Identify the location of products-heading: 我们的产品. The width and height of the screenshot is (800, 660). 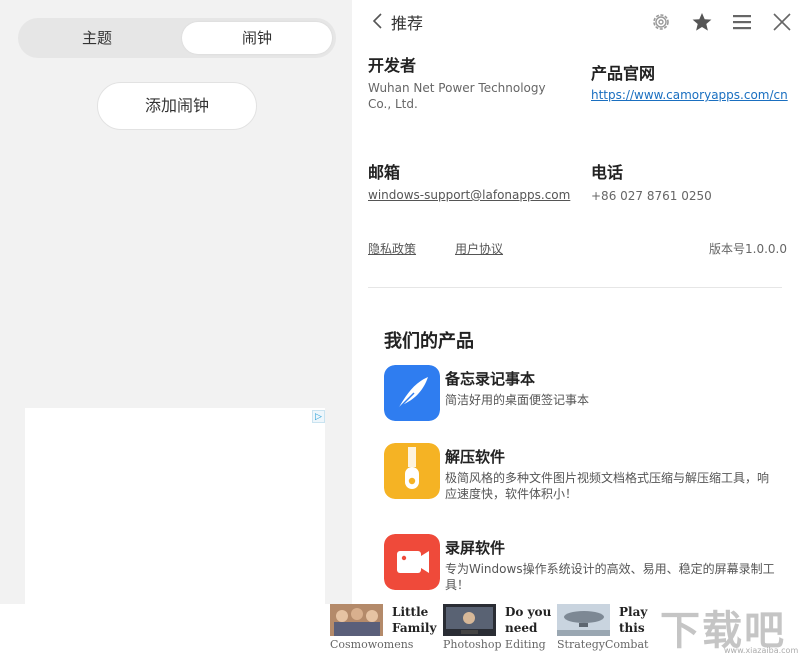
(429, 340).